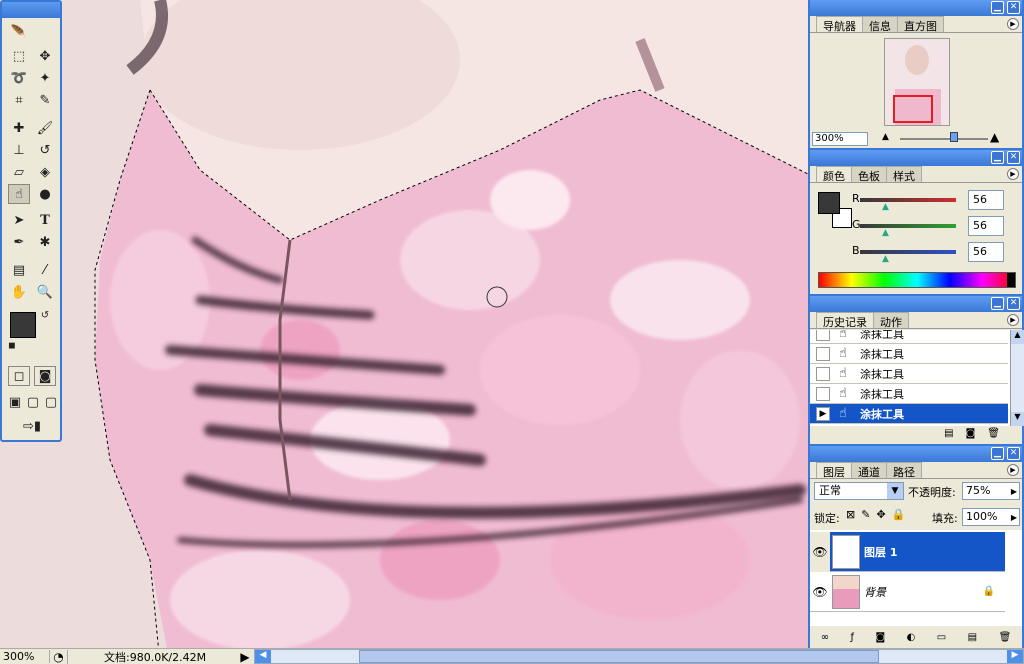 This screenshot has width=1024, height=664. What do you see at coordinates (1017, 419) in the screenshot?
I see `scroll-down-icon: ▼` at bounding box center [1017, 419].